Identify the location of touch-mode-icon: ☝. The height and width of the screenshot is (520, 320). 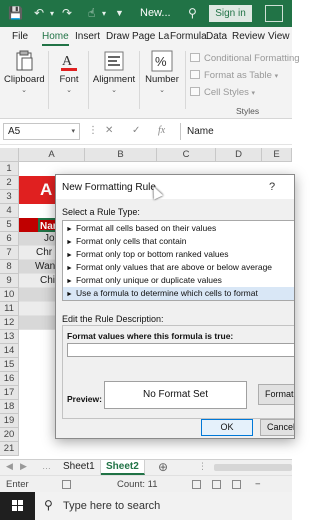
(91, 13).